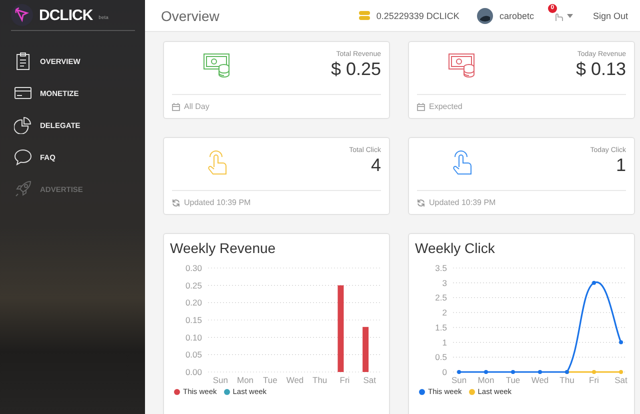  What do you see at coordinates (193, 355) in the screenshot?
I see `y-axis-label: 0.05` at bounding box center [193, 355].